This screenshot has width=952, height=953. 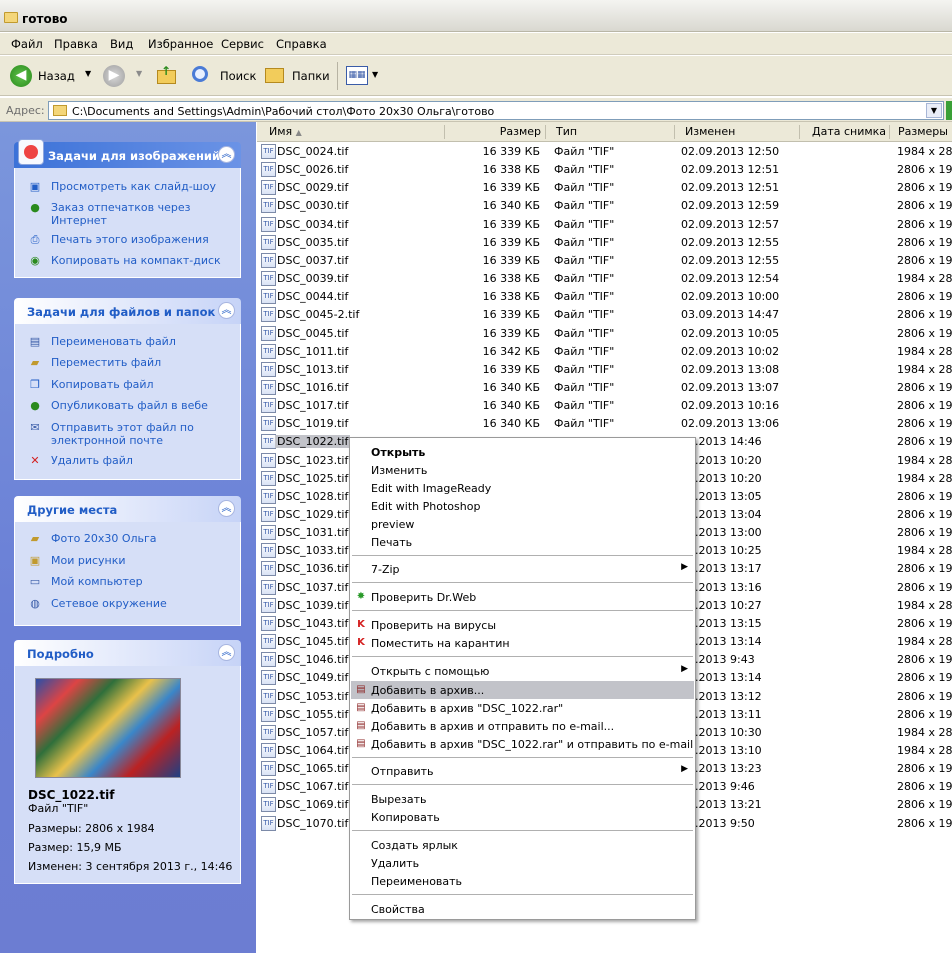 What do you see at coordinates (130, 341) in the screenshot?
I see `task-rename: ▤ Переименовать файл` at bounding box center [130, 341].